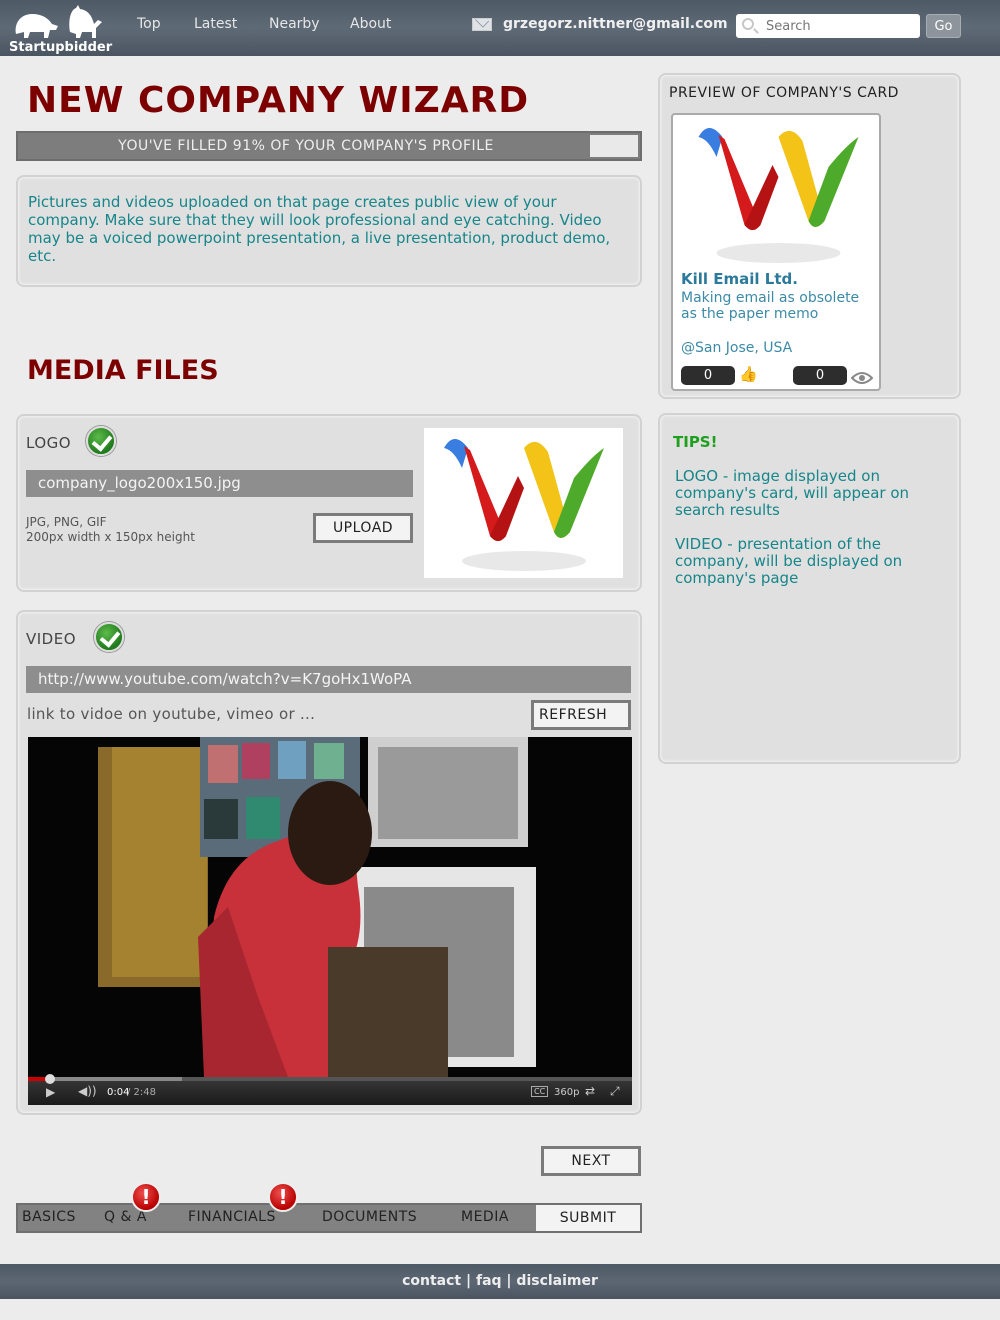 This screenshot has height=1320, width=1000. I want to click on nav-about: About, so click(370, 24).